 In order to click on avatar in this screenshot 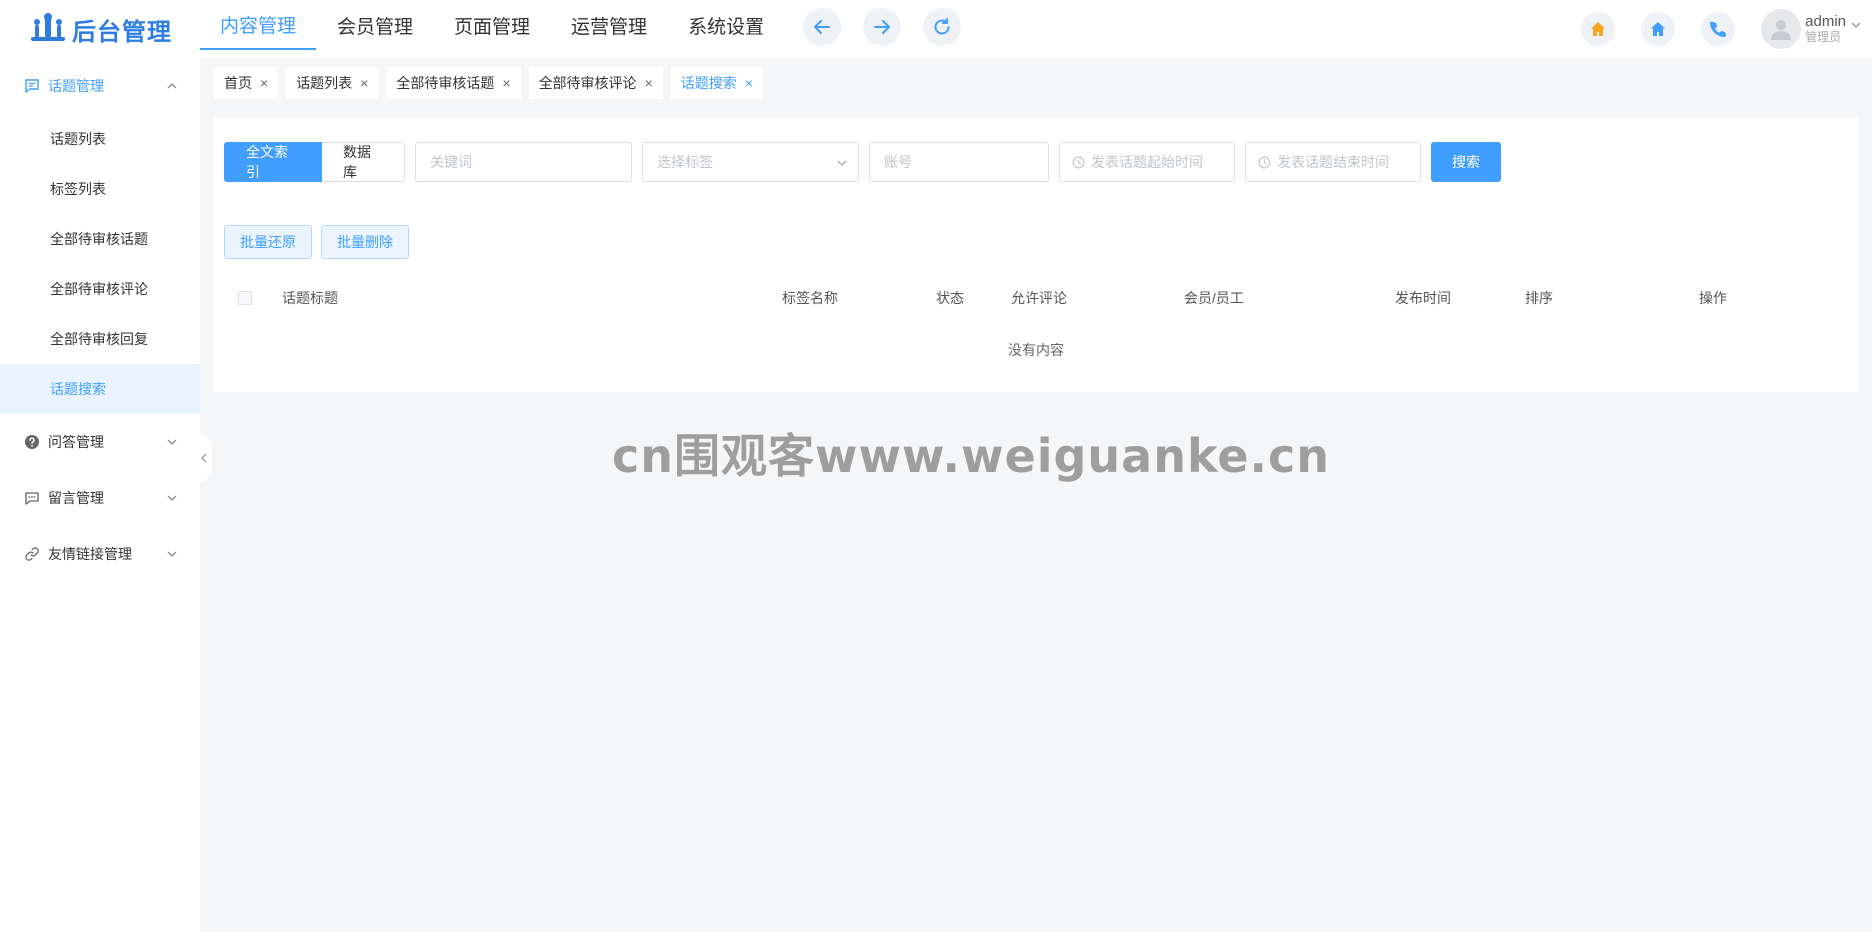, I will do `click(1781, 29)`.